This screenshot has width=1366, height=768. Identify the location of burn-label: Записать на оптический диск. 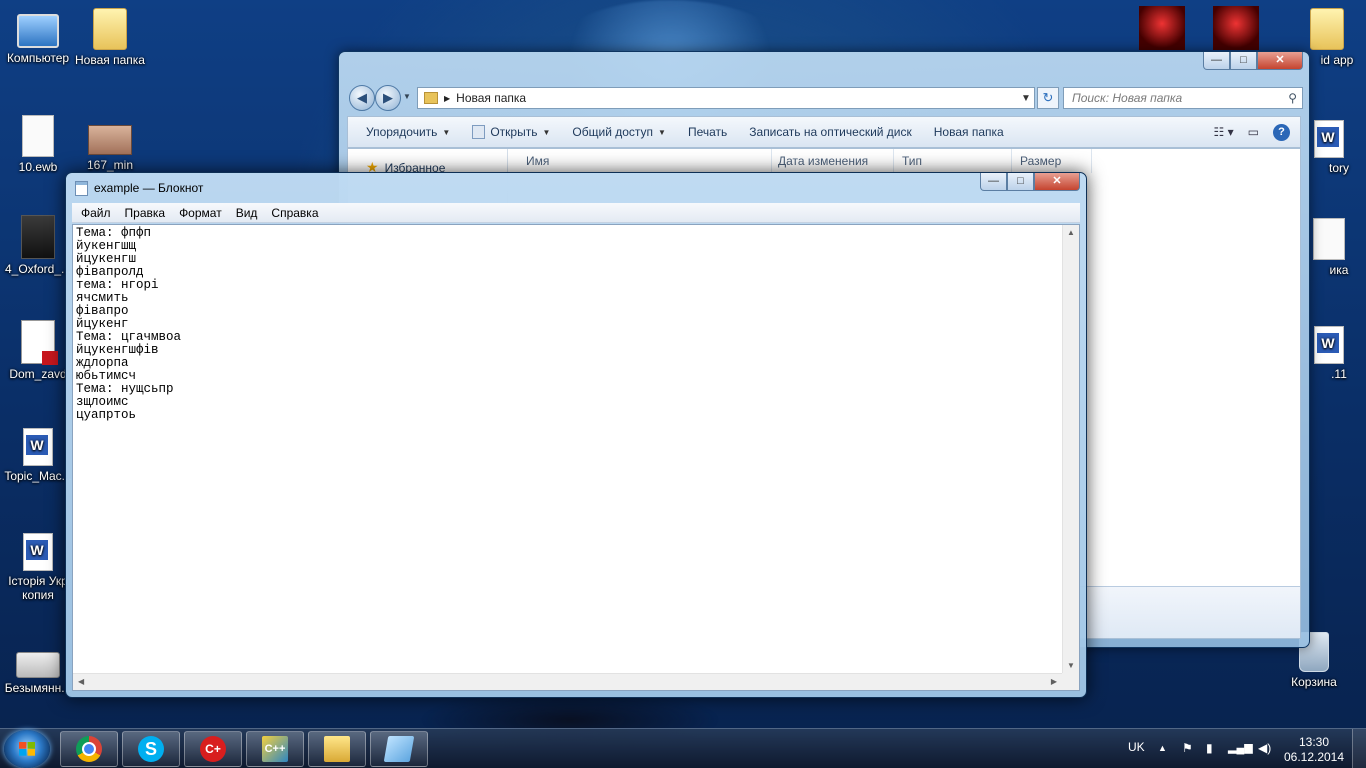
(830, 132).